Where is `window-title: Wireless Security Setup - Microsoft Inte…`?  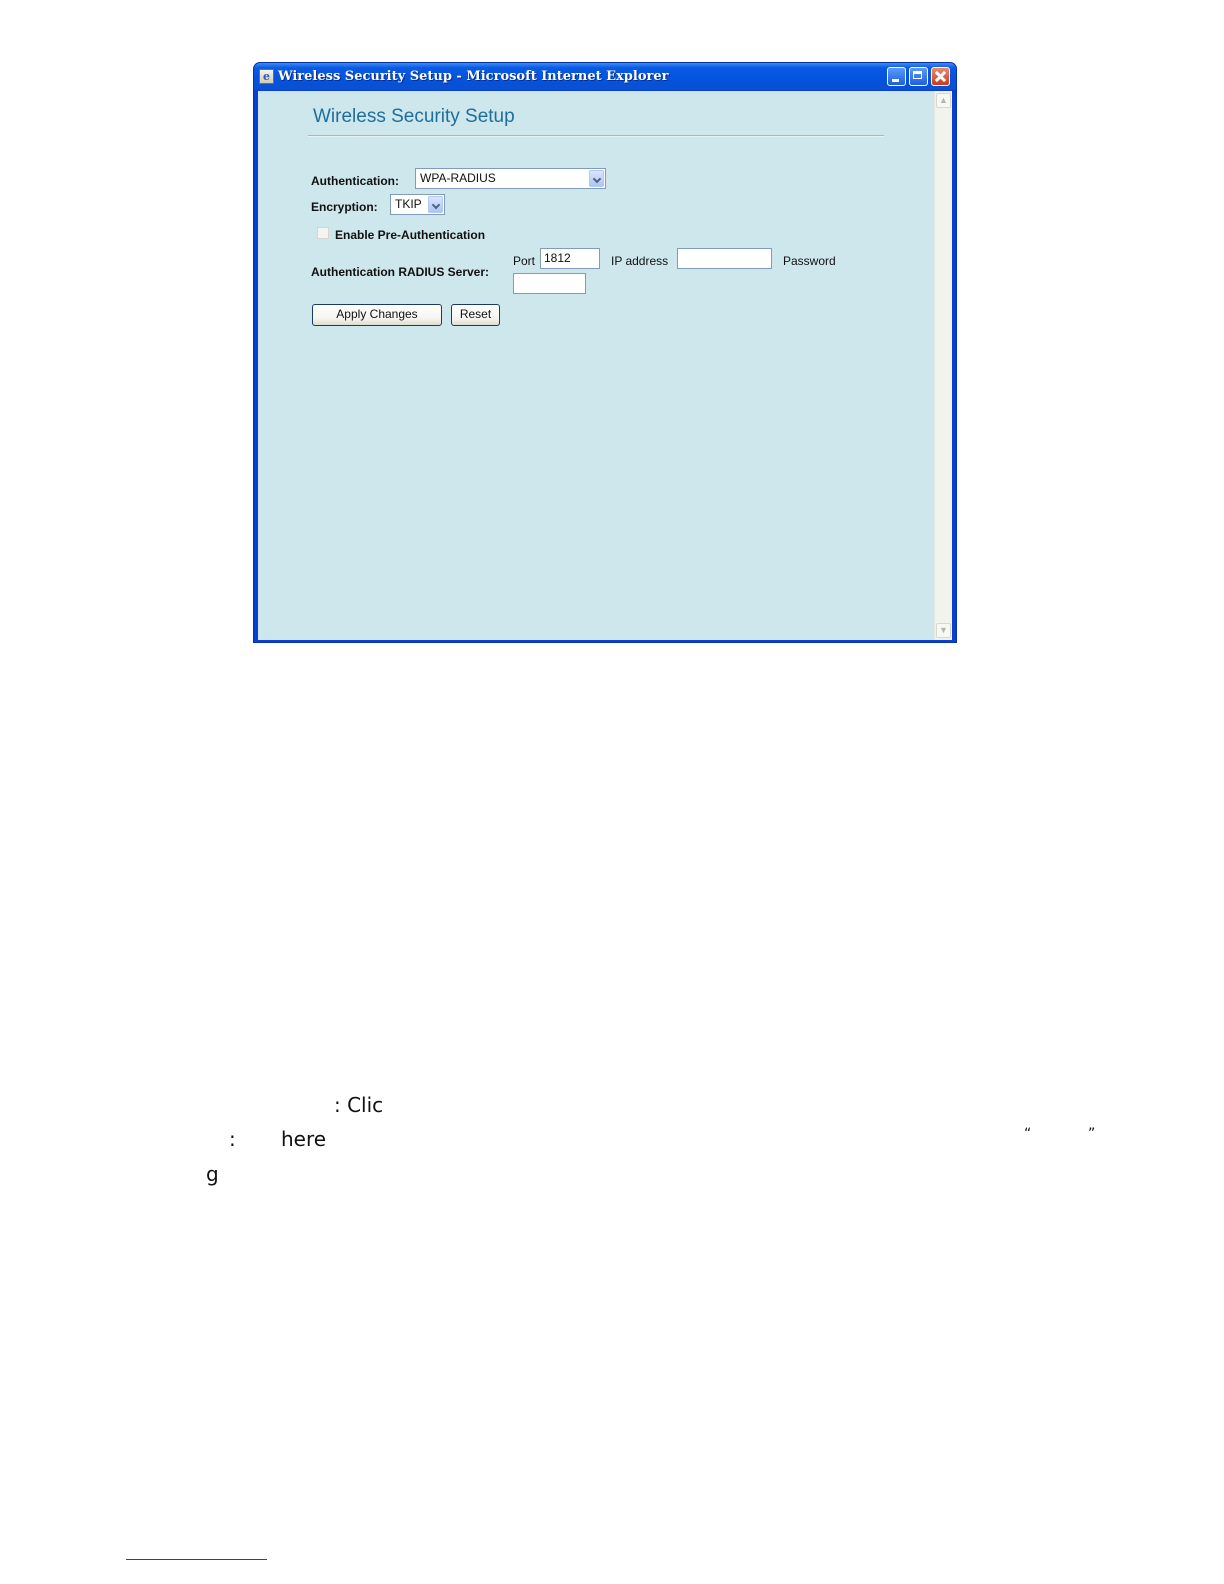 window-title: Wireless Security Setup - Microsoft Inte… is located at coordinates (473, 76).